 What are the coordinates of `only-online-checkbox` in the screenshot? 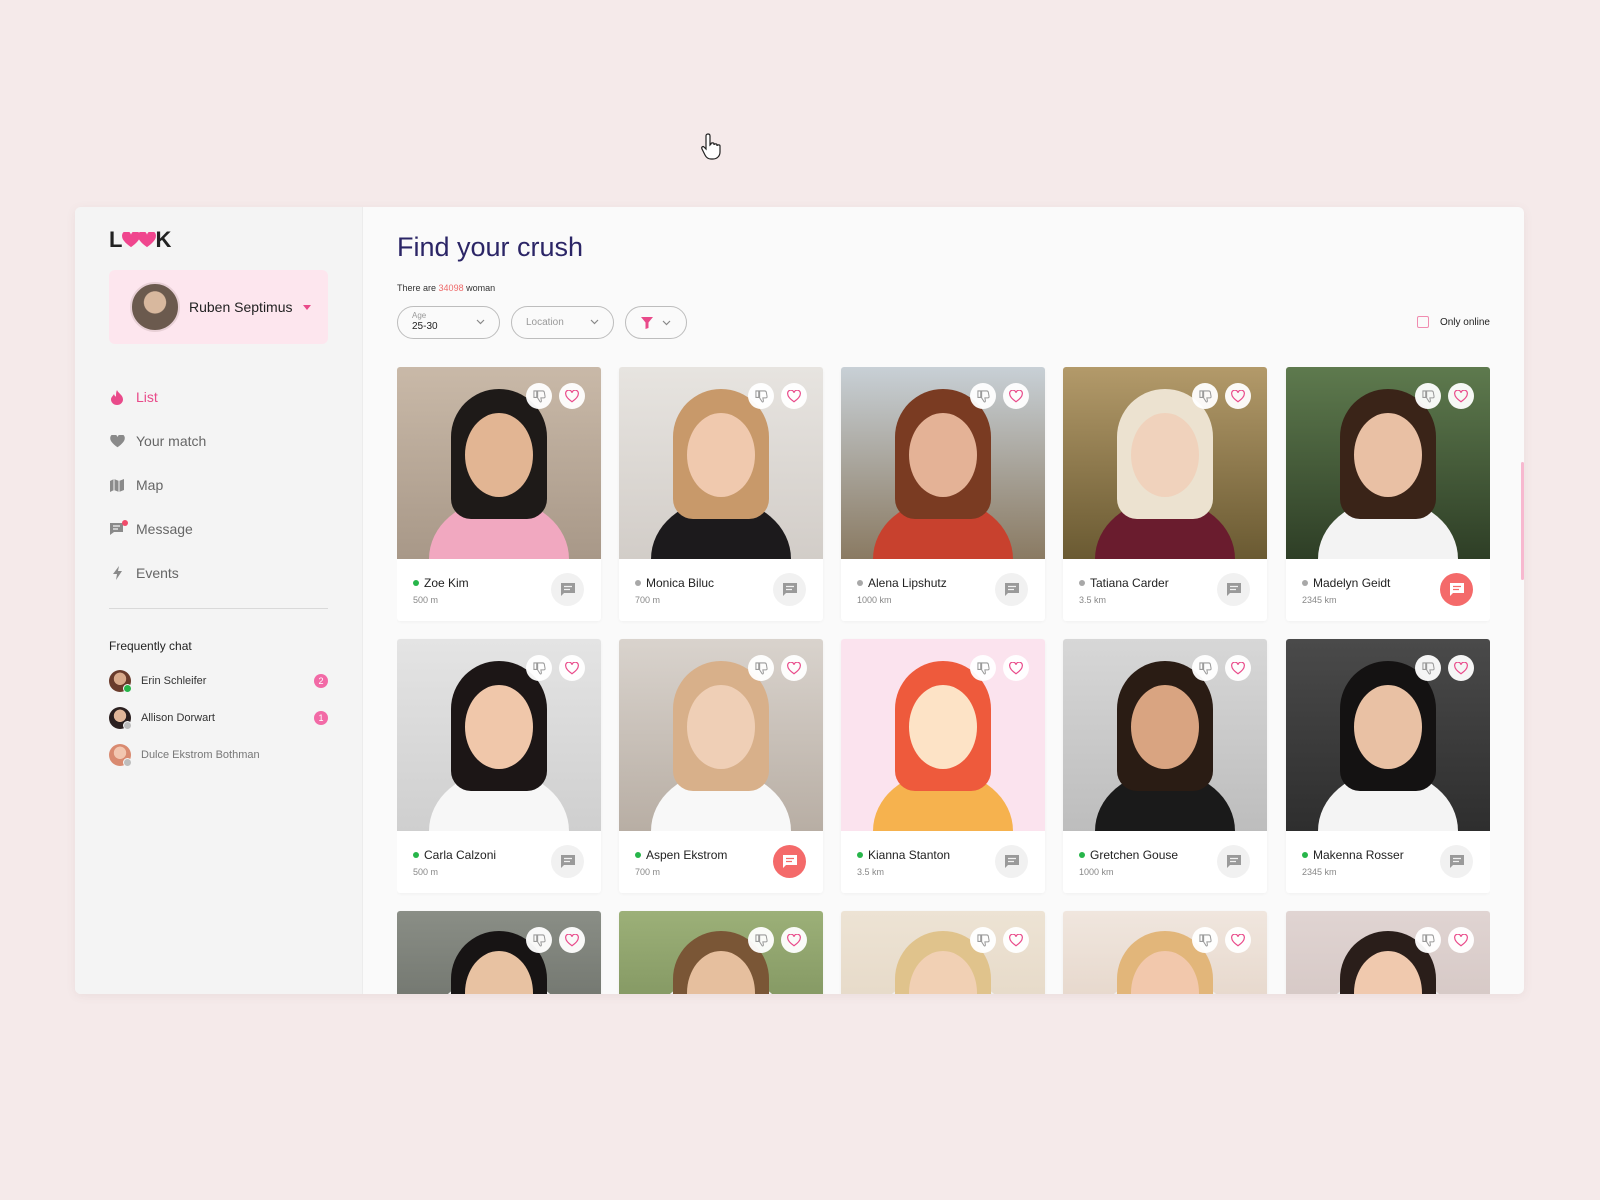 It's located at (1422, 322).